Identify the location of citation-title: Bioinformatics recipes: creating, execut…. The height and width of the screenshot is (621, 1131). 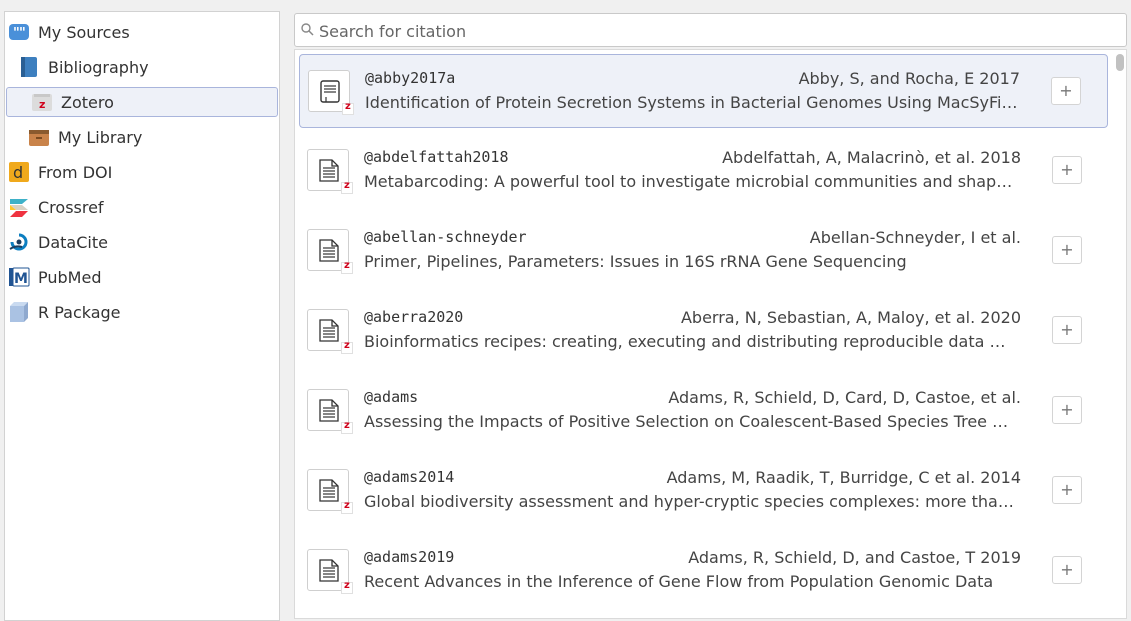
(685, 341).